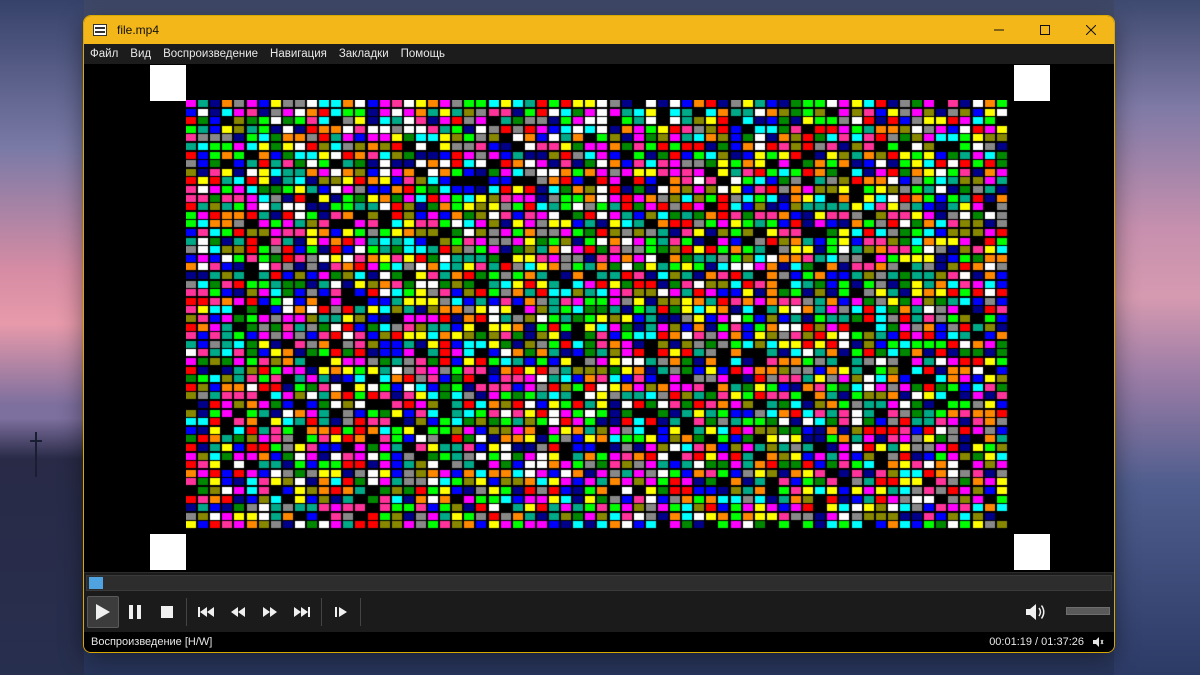  I want to click on corner-marker-top-right, so click(1032, 83).